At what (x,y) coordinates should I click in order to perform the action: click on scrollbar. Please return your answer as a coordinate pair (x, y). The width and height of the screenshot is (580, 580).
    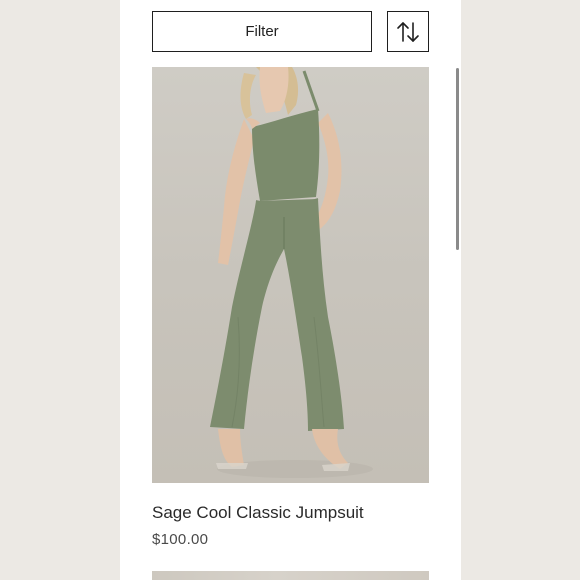
    Looking at the image, I should click on (457, 159).